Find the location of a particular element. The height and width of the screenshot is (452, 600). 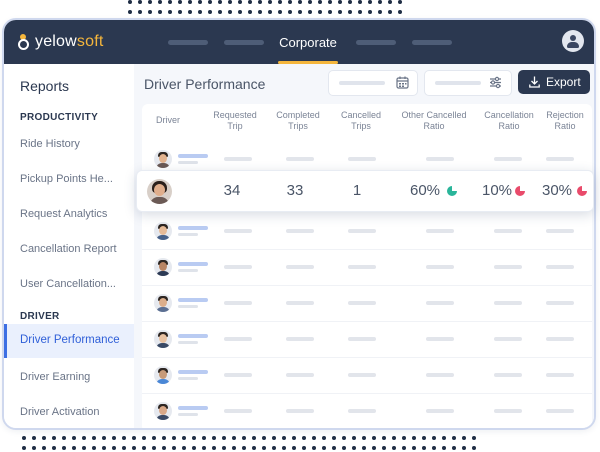

sidebar-item-ride-history: Ride History is located at coordinates (75, 144).